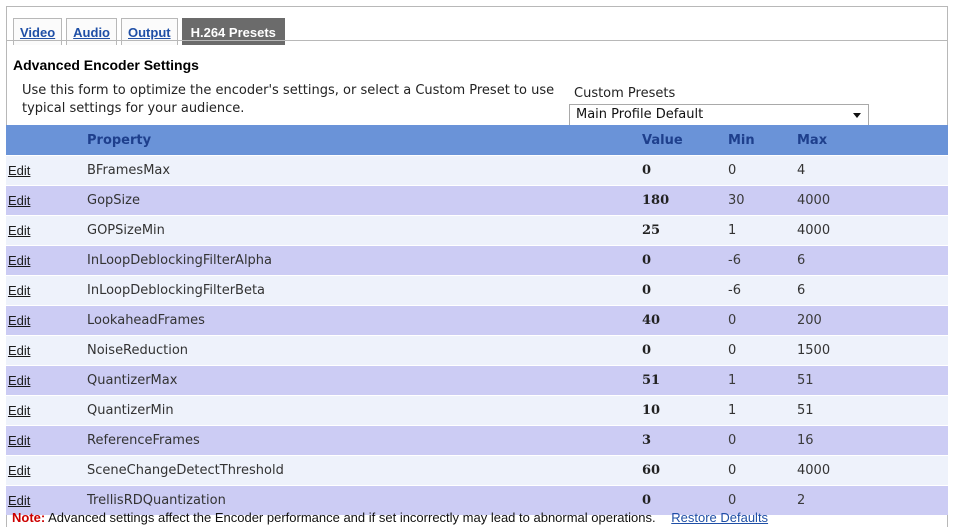  What do you see at coordinates (126, 230) in the screenshot?
I see `property-name: GOPSizeMin` at bounding box center [126, 230].